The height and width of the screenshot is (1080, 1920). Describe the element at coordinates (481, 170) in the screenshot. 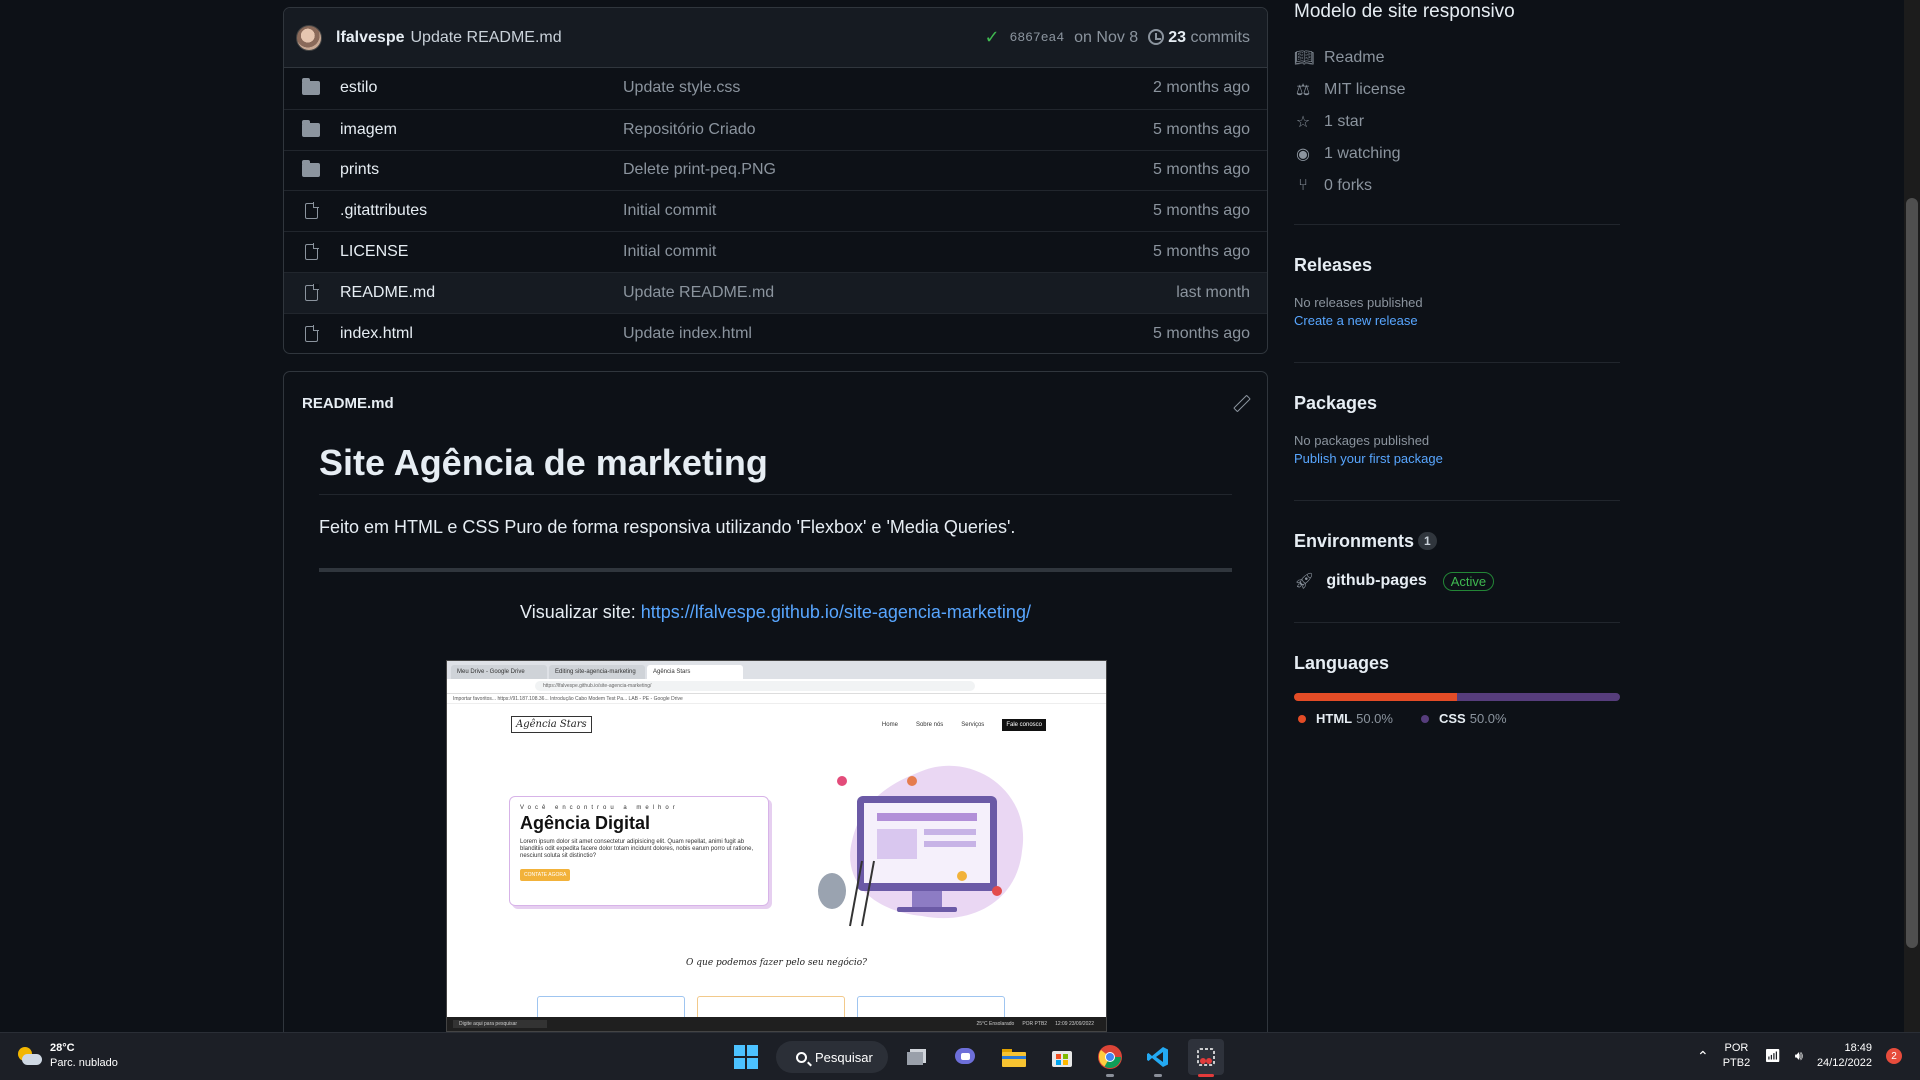

I see `file-name: prints` at that location.